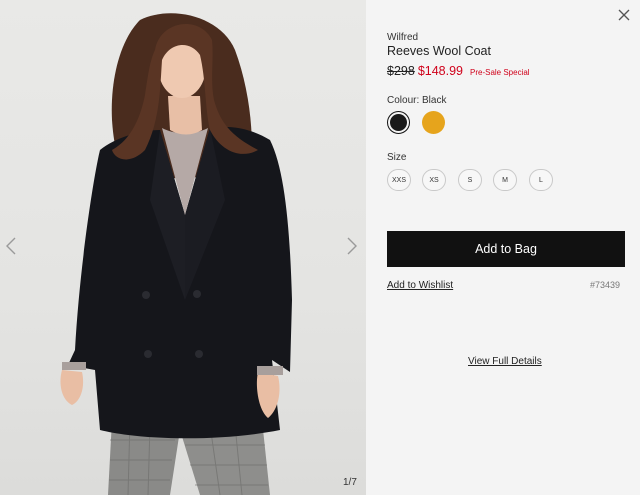 The width and height of the screenshot is (640, 495). I want to click on colour-label: Colour: Black, so click(417, 100).